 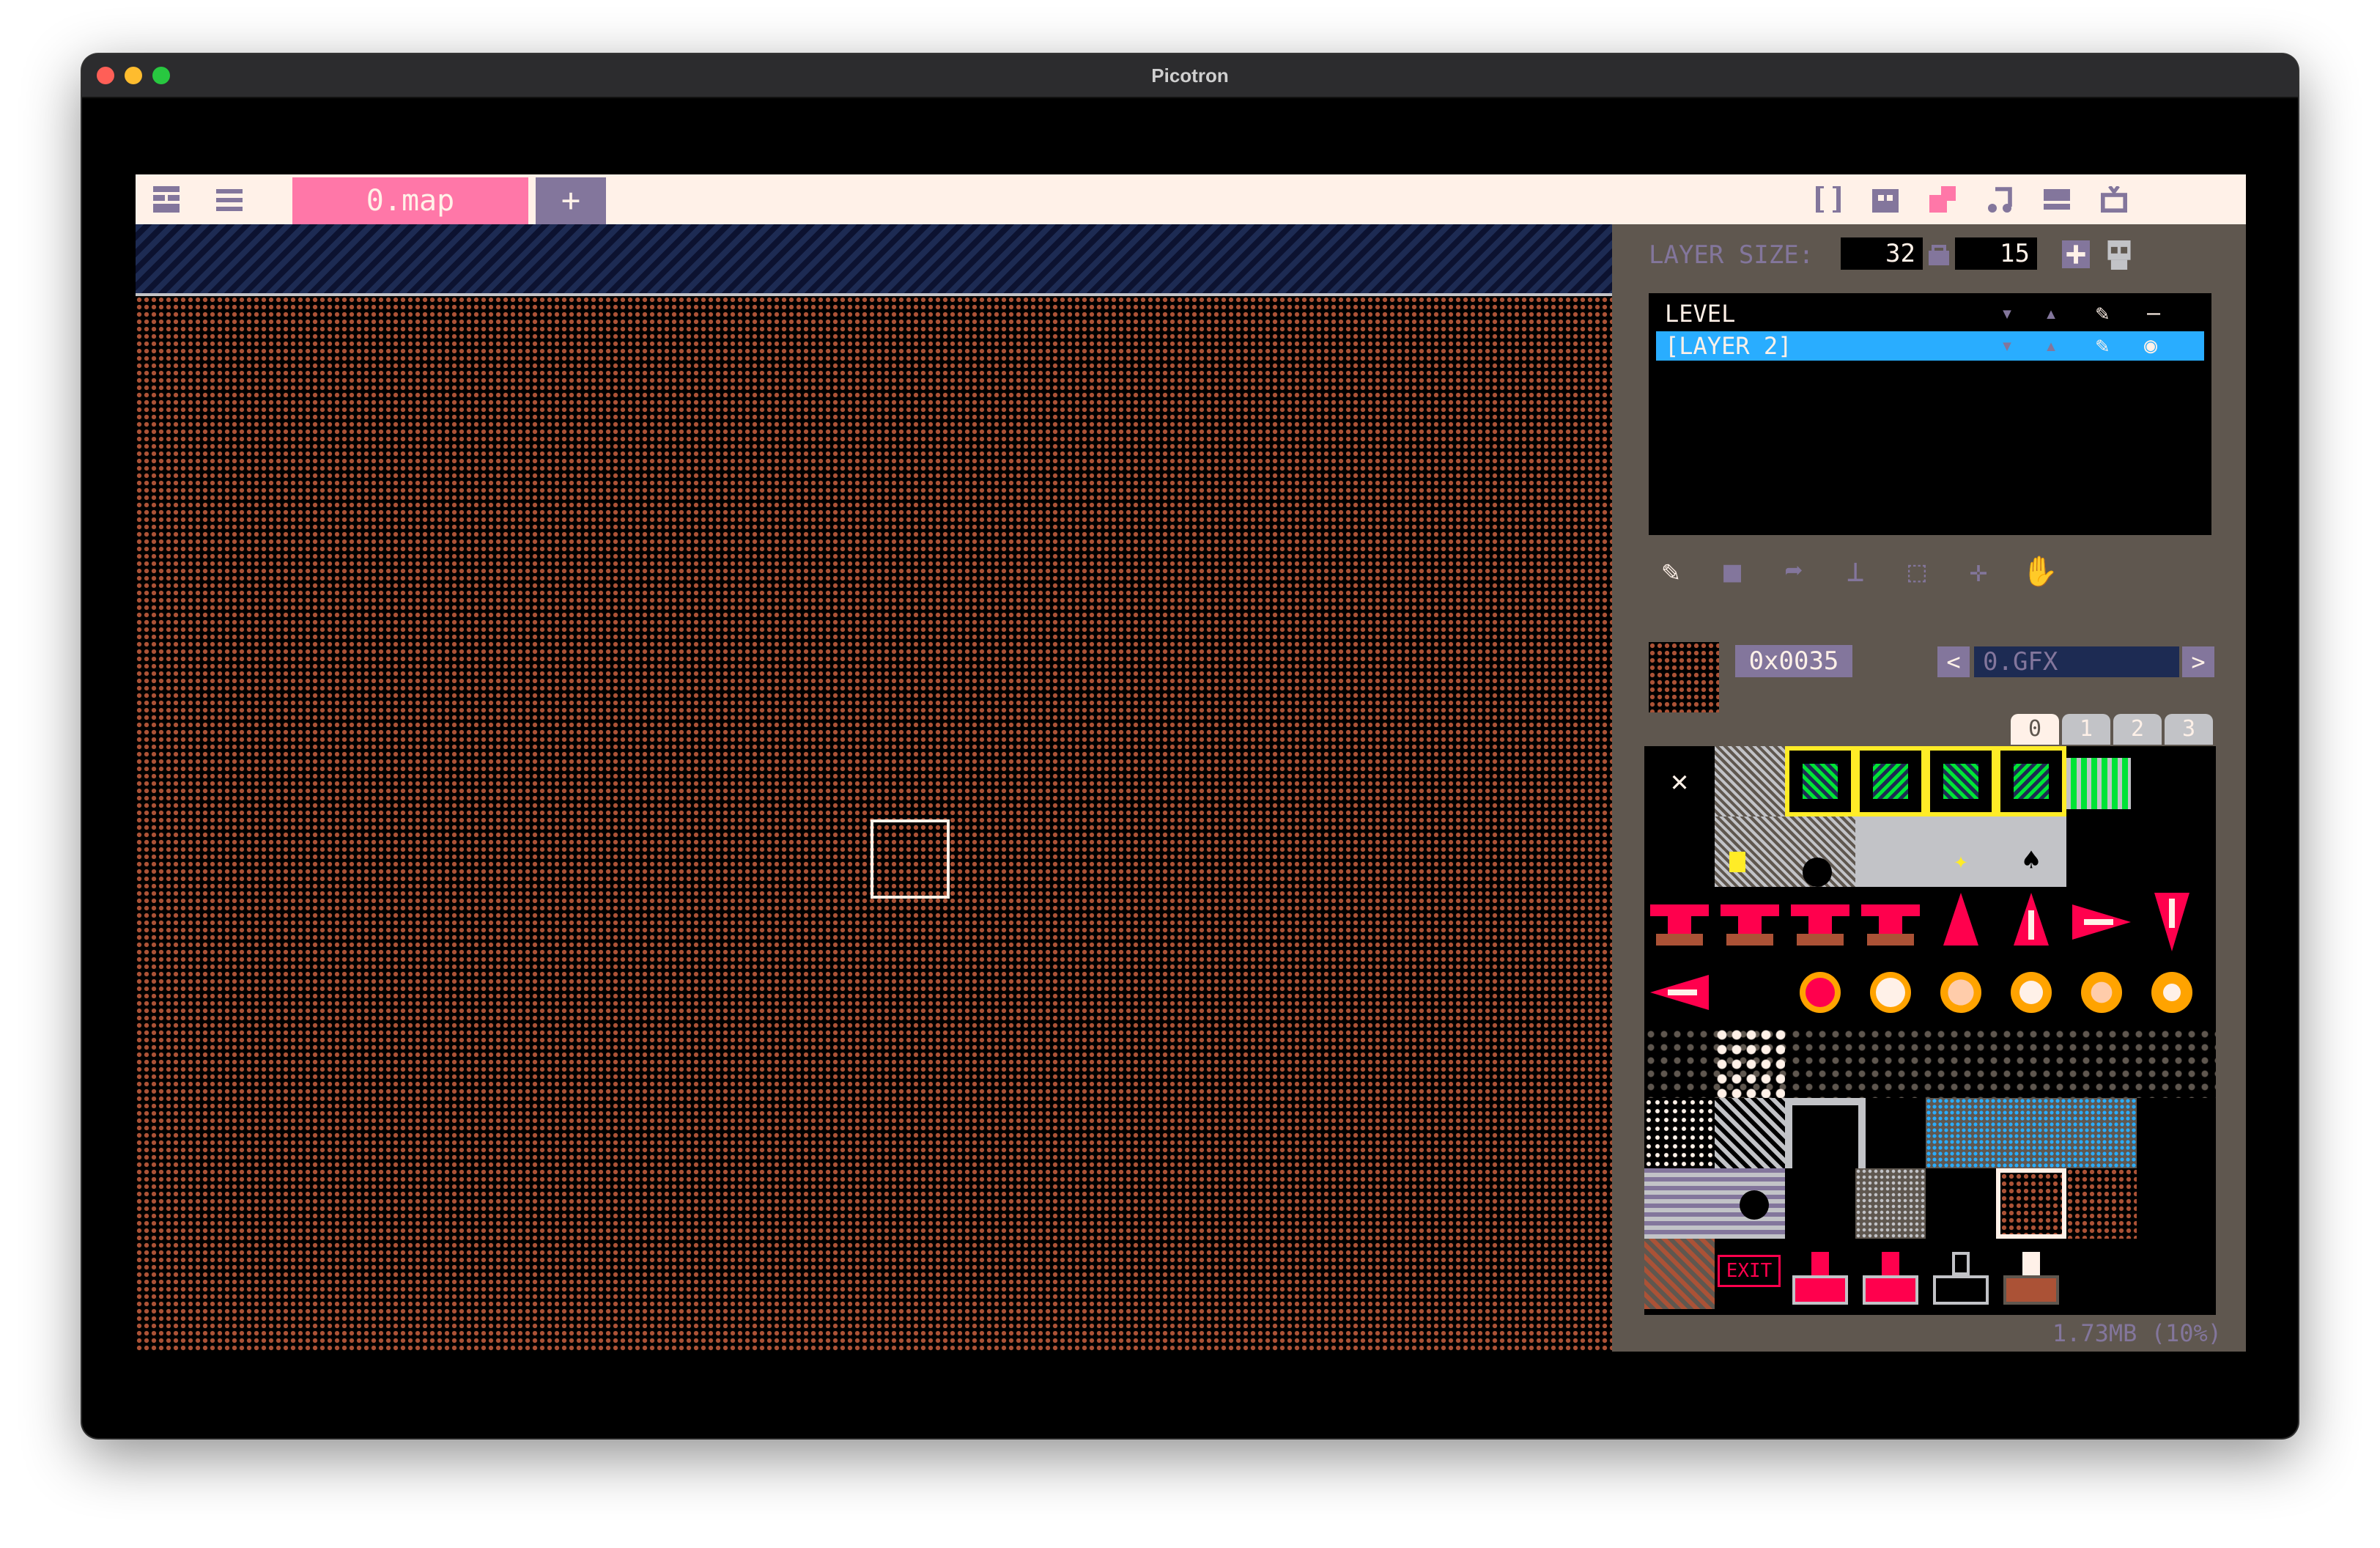 What do you see at coordinates (1731, 255) in the screenshot?
I see `layer-size-label: LAYER SIZE:` at bounding box center [1731, 255].